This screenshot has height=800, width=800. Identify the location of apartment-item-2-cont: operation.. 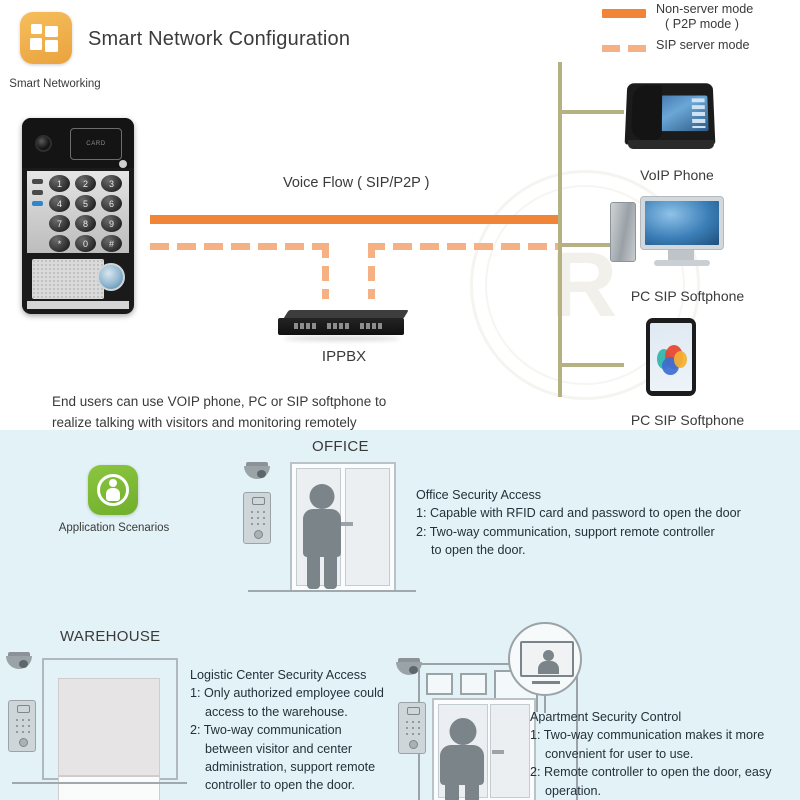
(573, 790).